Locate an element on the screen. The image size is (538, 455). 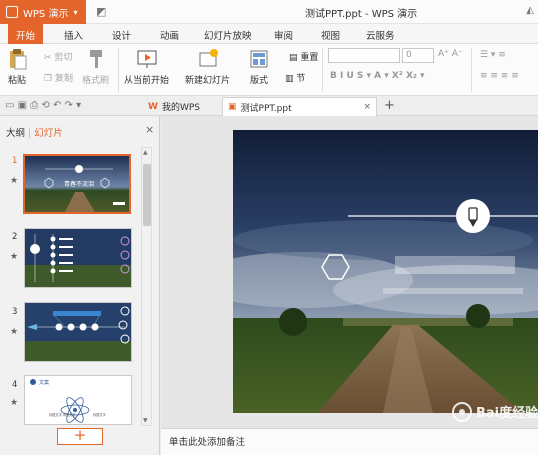
thumb4-subtitle-2: 标题文字 is located at coordinates (99, 414).